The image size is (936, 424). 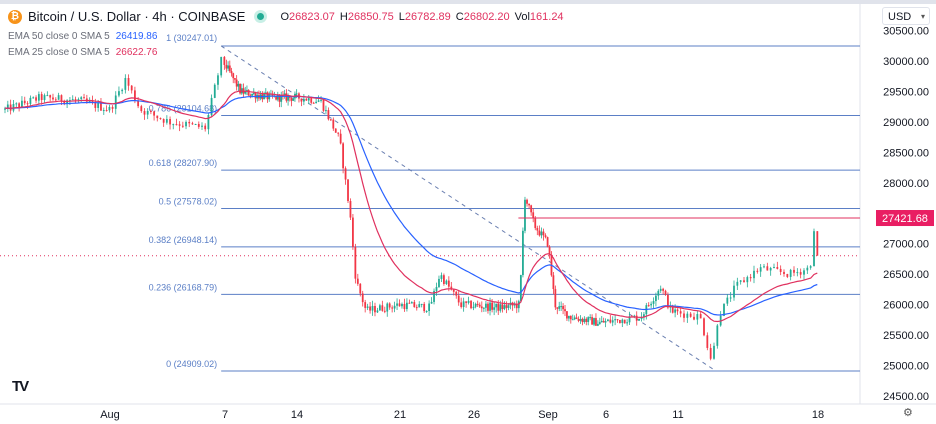 I want to click on indicator-ema25: EMA 25 close 0 SMA 5 26622.76, so click(x=82, y=52).